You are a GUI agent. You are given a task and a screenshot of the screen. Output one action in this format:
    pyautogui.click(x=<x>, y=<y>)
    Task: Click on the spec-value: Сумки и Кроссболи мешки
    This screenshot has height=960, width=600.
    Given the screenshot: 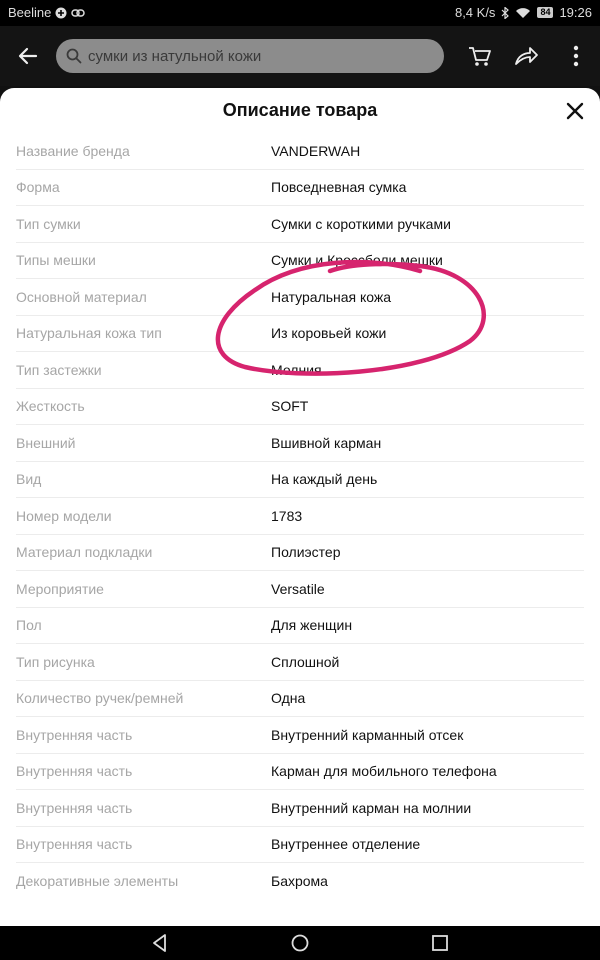 What is the action you would take?
    pyautogui.click(x=357, y=260)
    